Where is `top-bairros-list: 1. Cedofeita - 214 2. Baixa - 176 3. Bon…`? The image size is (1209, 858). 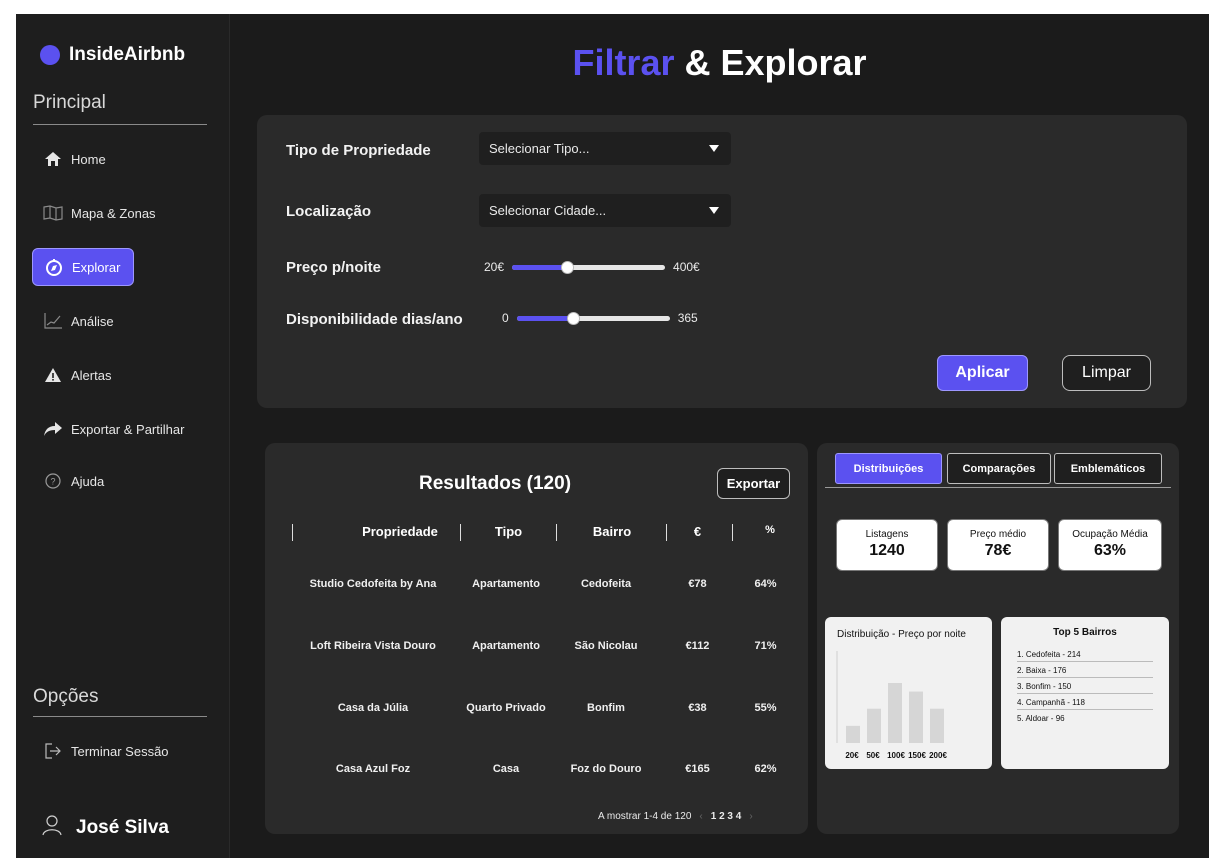
top-bairros-list: 1. Cedofeita - 214 2. Baixa - 176 3. Bon… is located at coordinates (1085, 681).